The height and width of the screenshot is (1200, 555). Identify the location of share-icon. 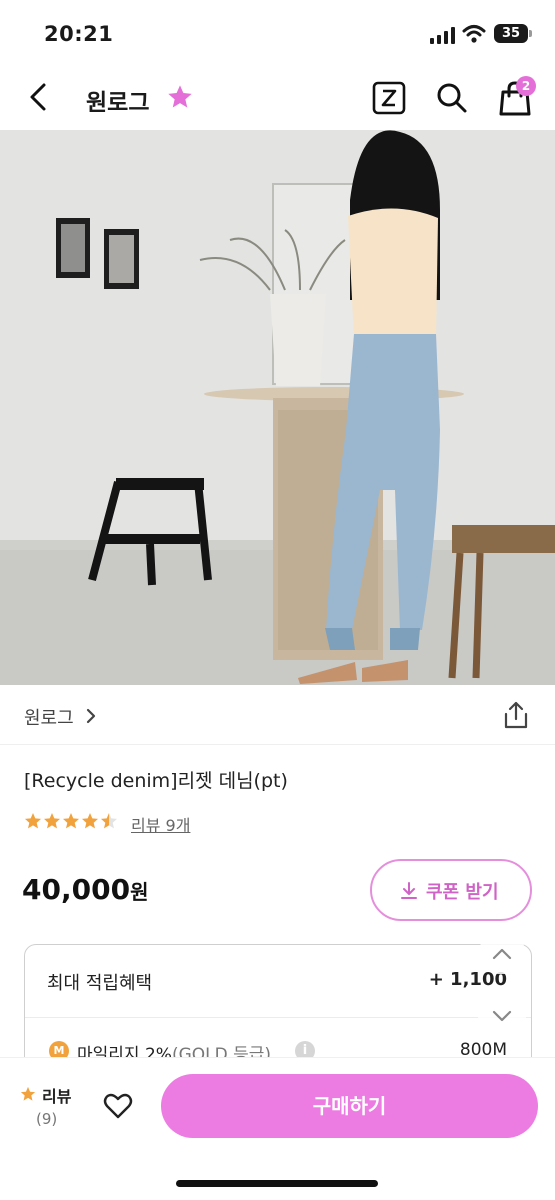
(516, 715).